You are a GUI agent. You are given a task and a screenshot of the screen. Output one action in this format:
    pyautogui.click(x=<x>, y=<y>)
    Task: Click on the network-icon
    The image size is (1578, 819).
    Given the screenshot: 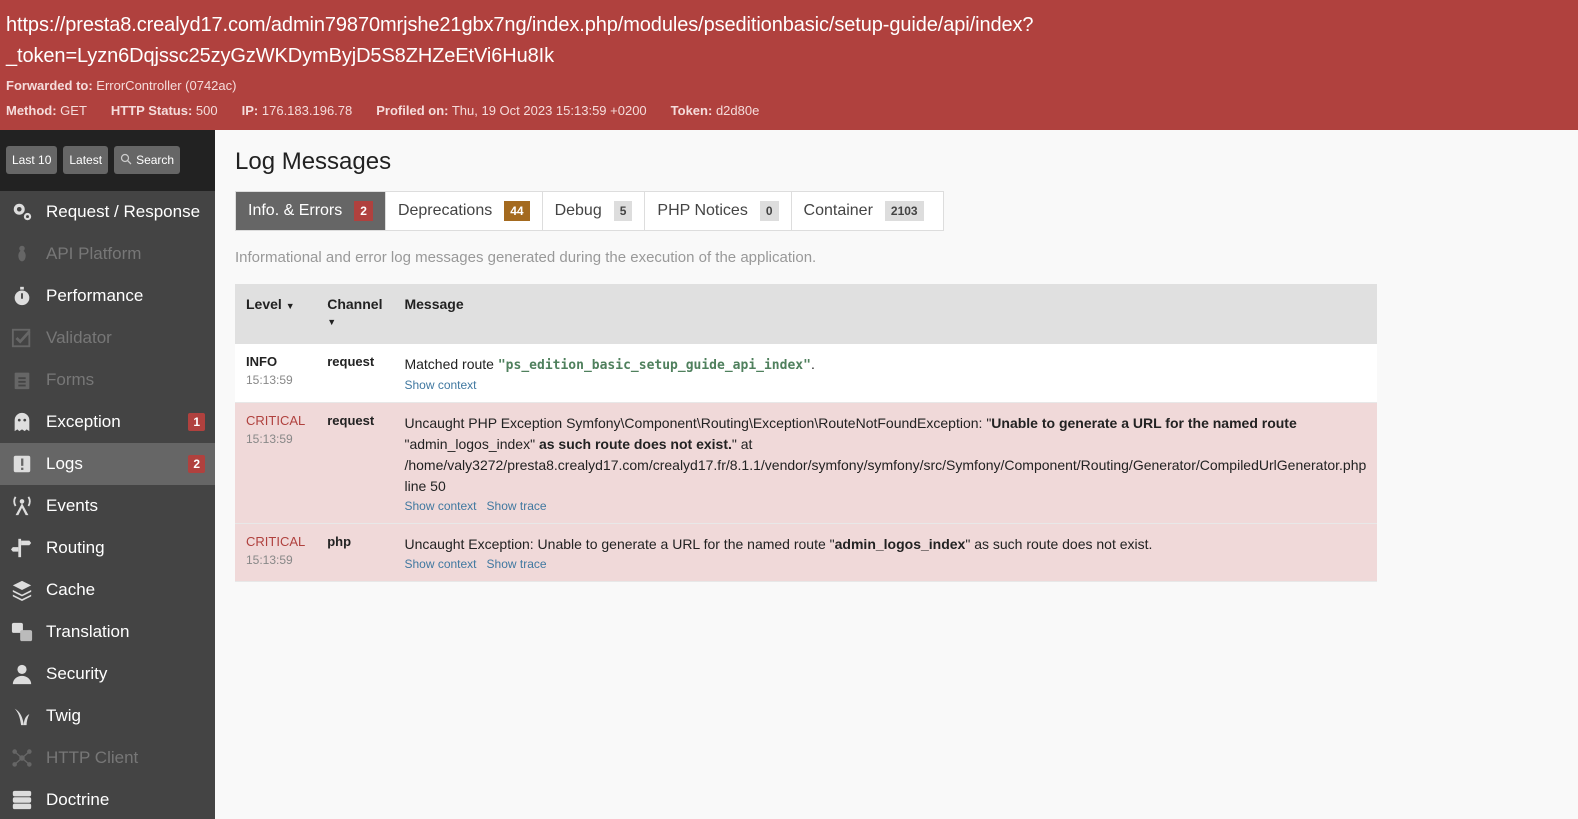 What is the action you would take?
    pyautogui.click(x=22, y=758)
    